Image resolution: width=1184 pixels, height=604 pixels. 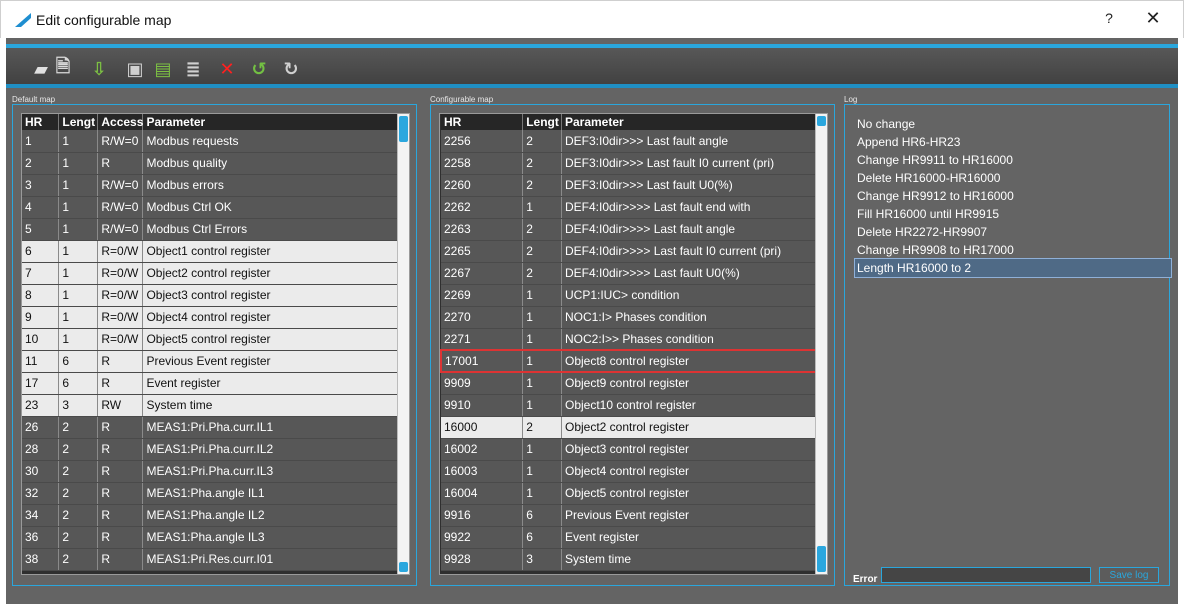 What do you see at coordinates (63, 68) in the screenshot?
I see `preview-document-icon: 🗎` at bounding box center [63, 68].